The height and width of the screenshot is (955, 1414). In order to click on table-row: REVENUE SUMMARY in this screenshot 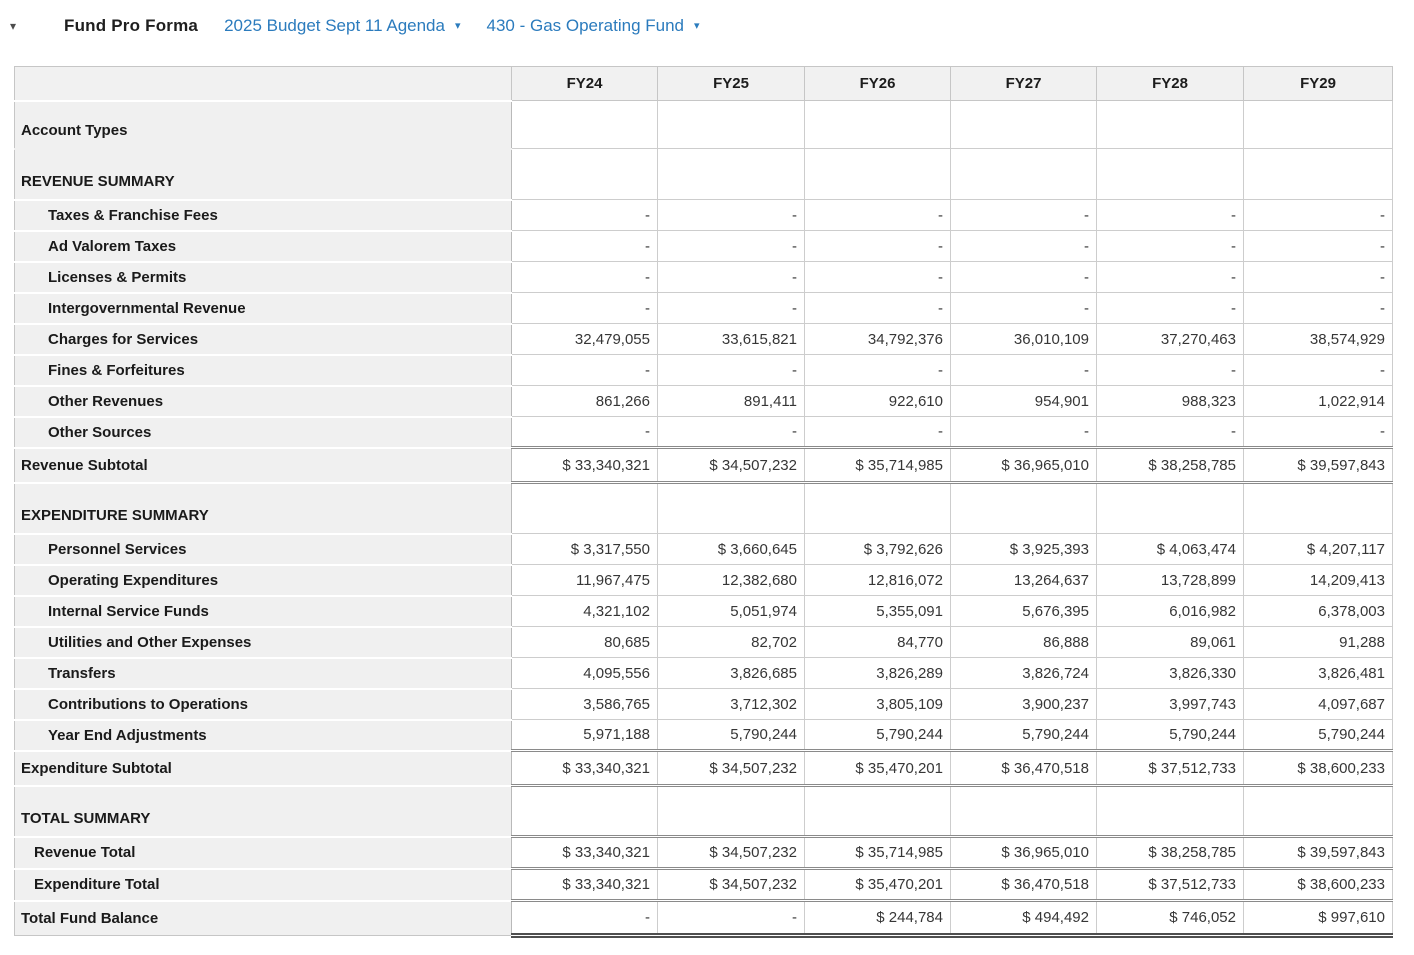, I will do `click(703, 174)`.